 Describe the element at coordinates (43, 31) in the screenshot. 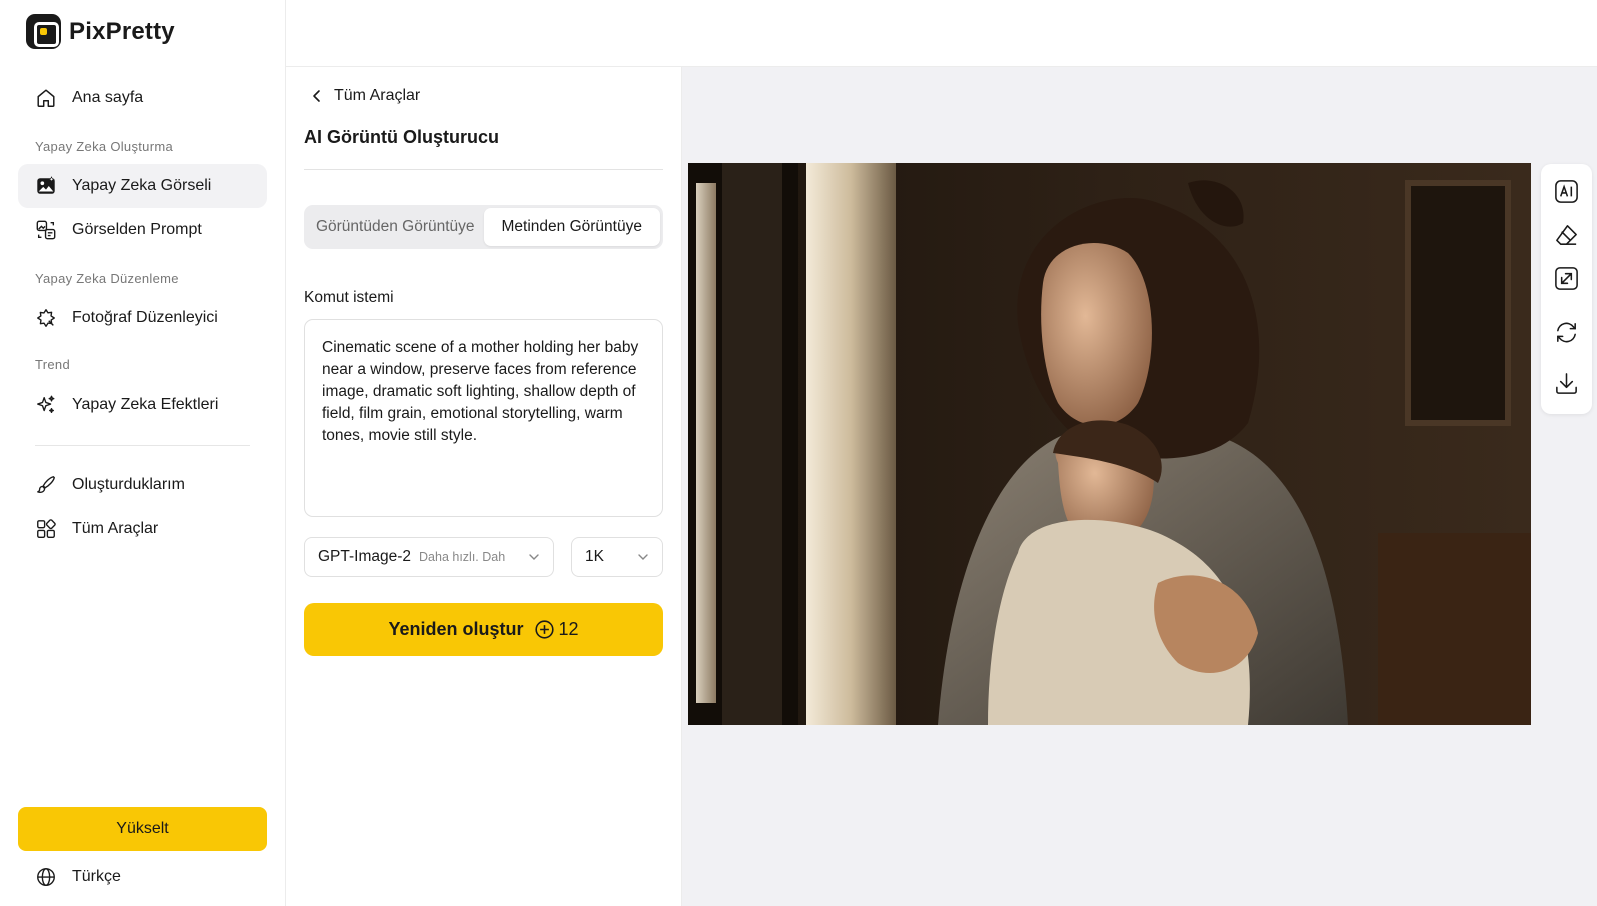

I see `logo-icon` at that location.